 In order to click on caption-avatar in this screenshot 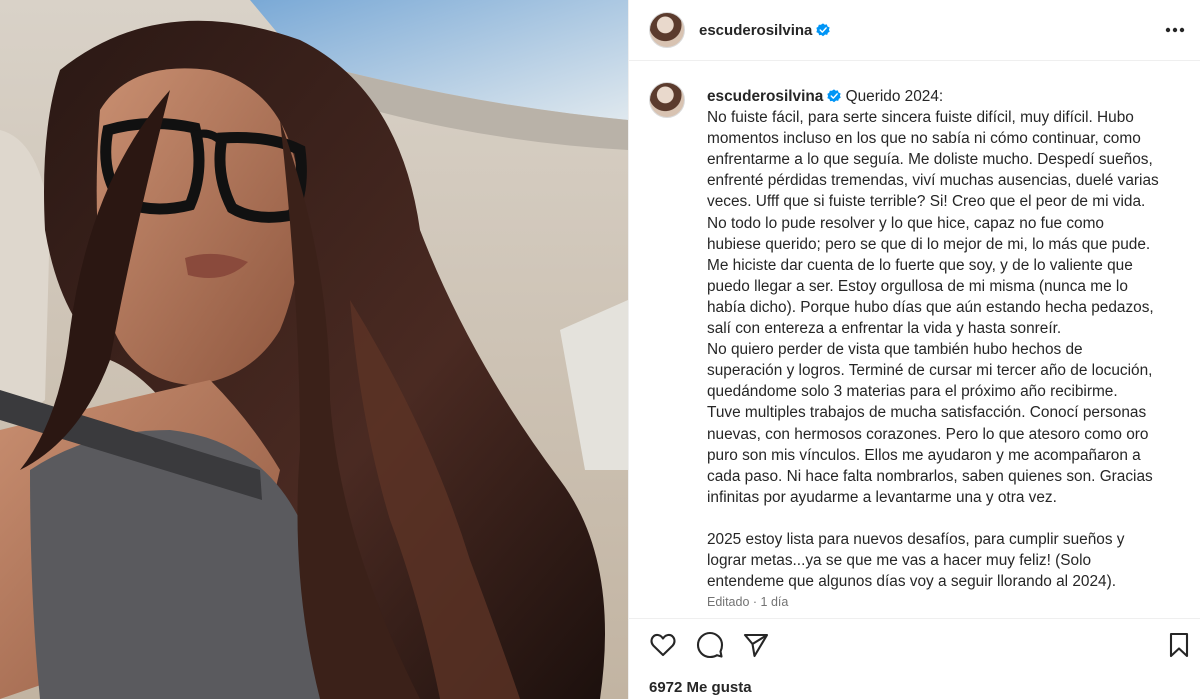, I will do `click(667, 100)`.